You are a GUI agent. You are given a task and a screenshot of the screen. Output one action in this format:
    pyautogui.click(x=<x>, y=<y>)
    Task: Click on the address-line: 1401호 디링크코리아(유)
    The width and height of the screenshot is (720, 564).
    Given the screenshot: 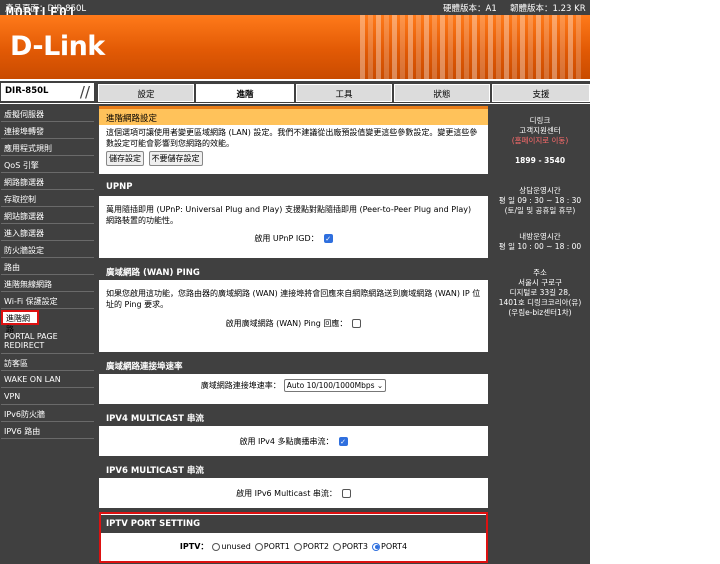 What is the action you would take?
    pyautogui.click(x=540, y=302)
    